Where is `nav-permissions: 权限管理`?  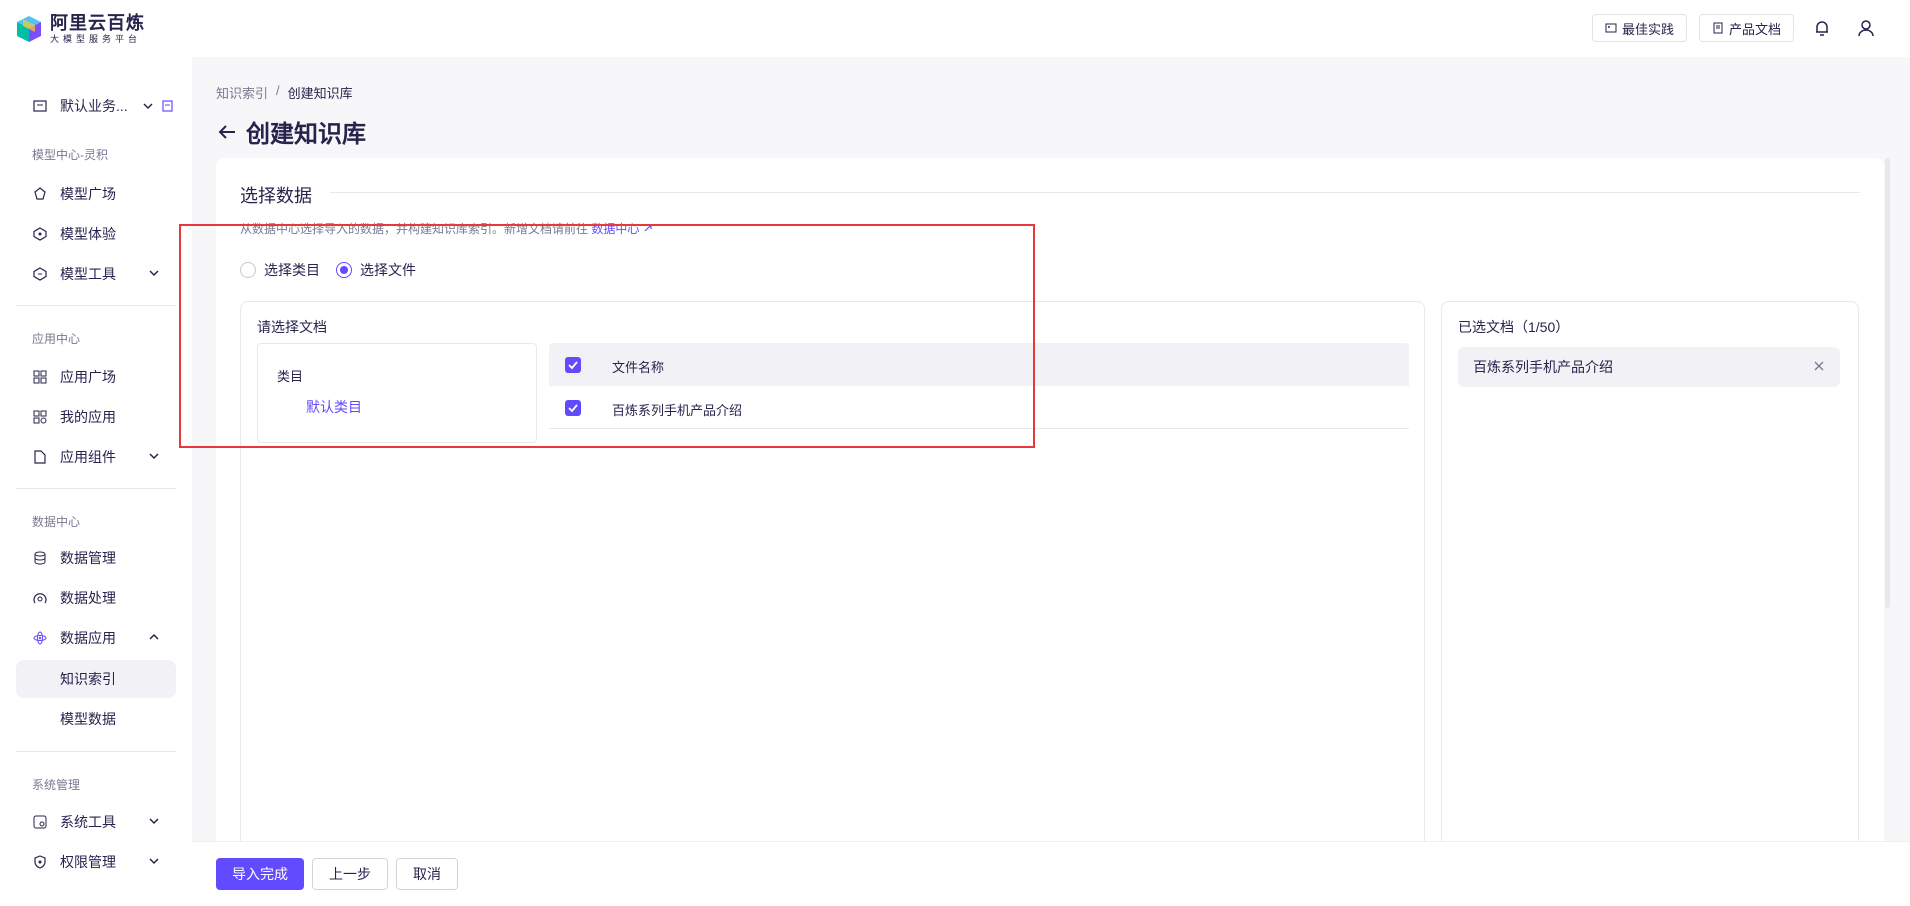 nav-permissions: 权限管理 is located at coordinates (96, 862).